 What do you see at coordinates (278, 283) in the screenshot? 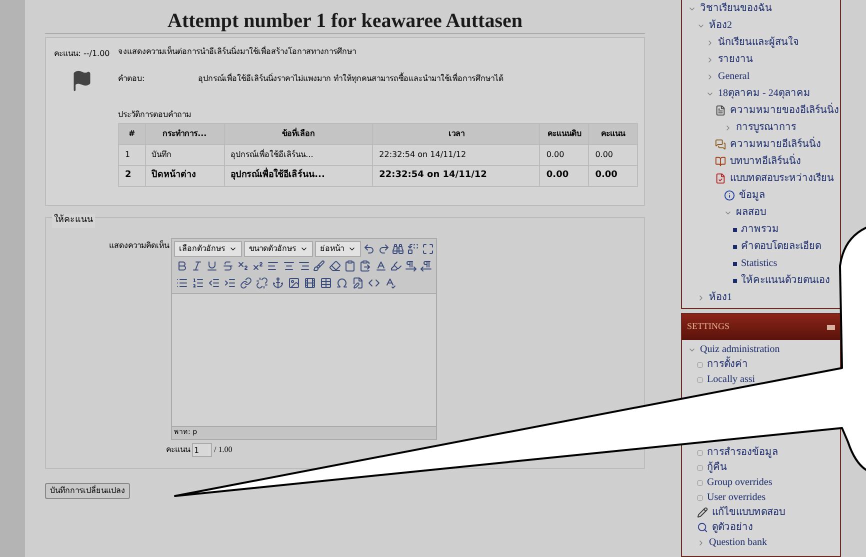
I see `anchor-icon` at bounding box center [278, 283].